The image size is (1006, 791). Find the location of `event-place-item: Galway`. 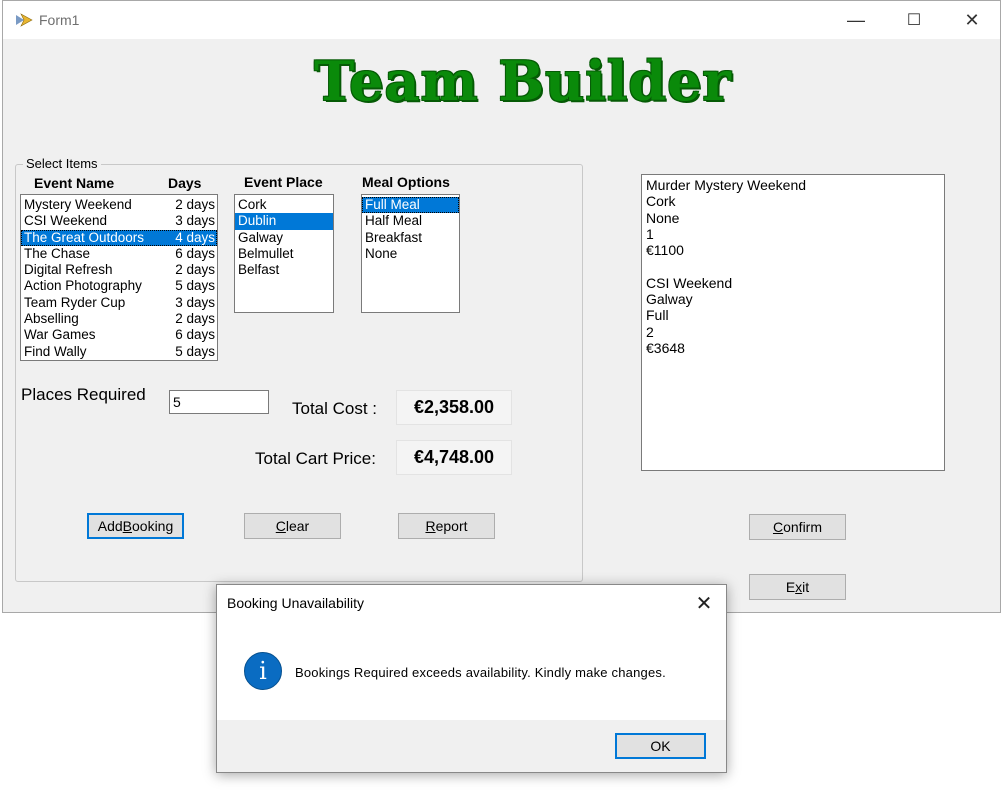

event-place-item: Galway is located at coordinates (284, 238).